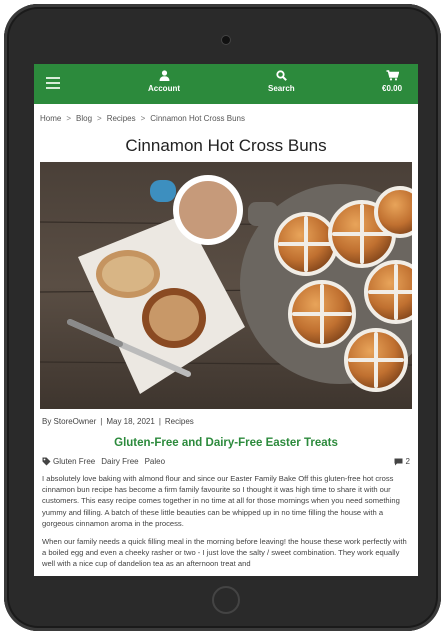 This screenshot has height=637, width=448. Describe the element at coordinates (226, 461) in the screenshot. I see `tags-row: Gluten Free Dairy Free Paleo 2` at that location.